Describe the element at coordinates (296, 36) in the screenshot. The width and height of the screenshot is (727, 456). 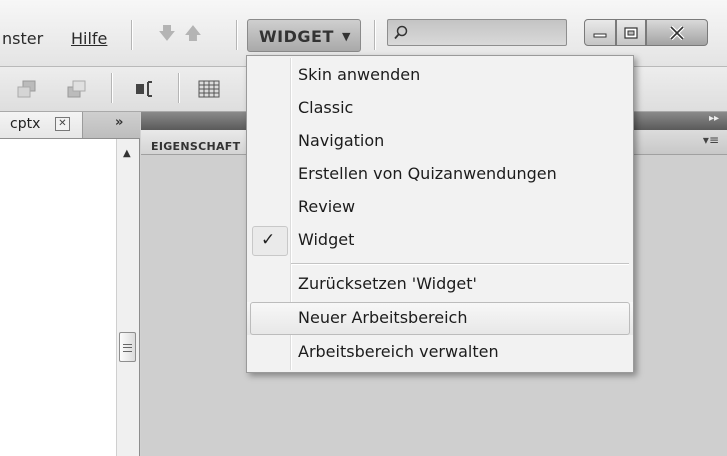
I see `workspace-switcher-label: WIDGET` at that location.